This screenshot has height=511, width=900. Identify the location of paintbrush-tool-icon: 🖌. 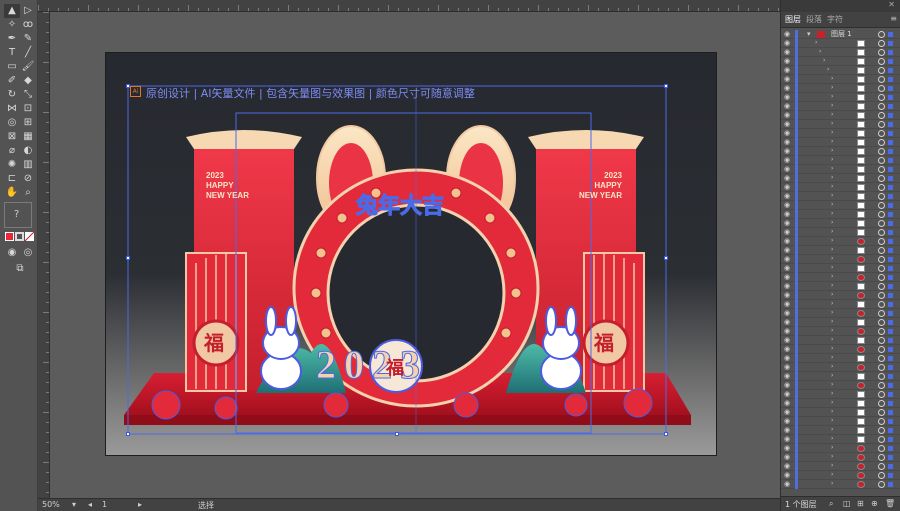
(28, 67).